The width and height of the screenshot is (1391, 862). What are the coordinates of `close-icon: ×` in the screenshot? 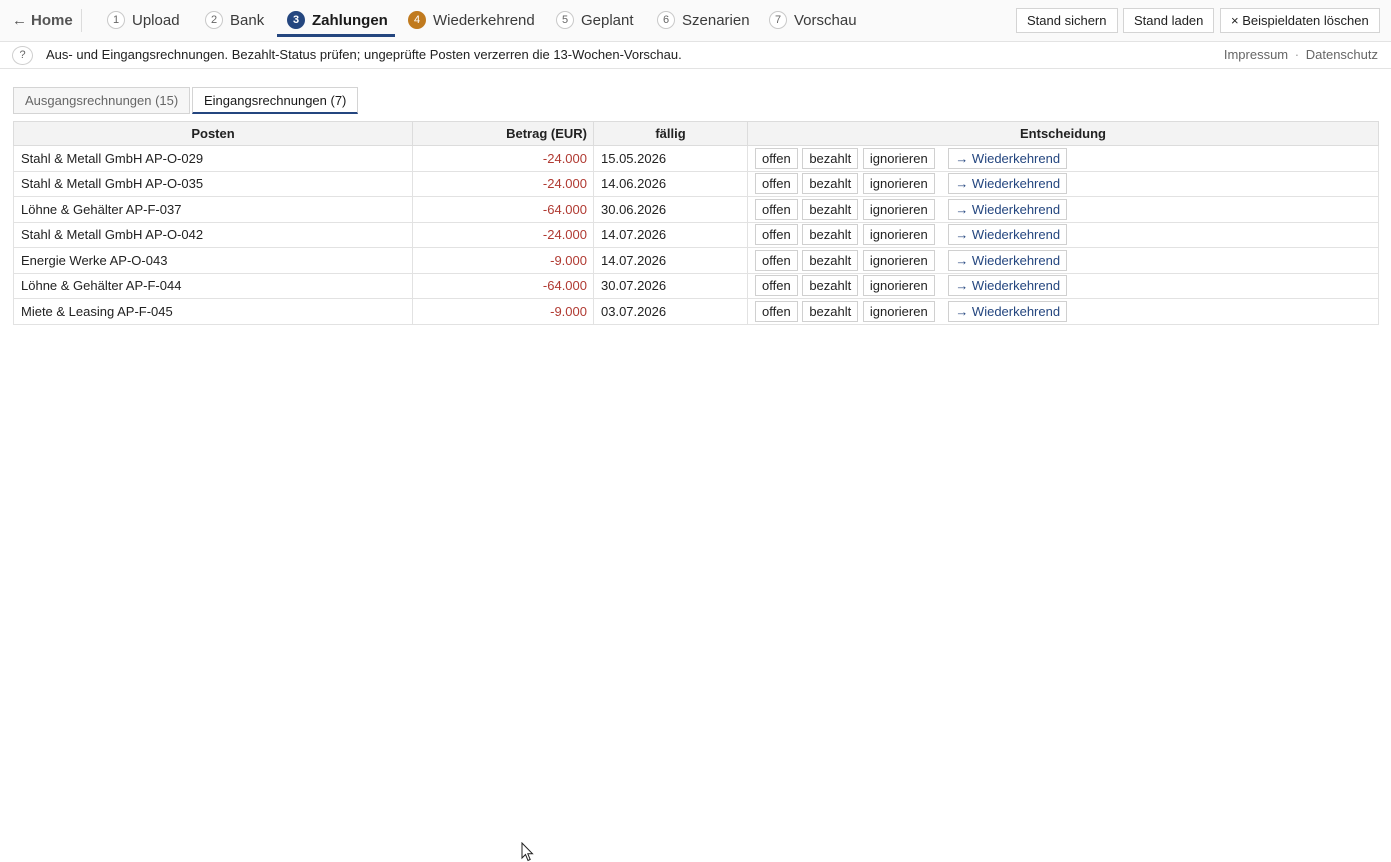 It's located at (1235, 20).